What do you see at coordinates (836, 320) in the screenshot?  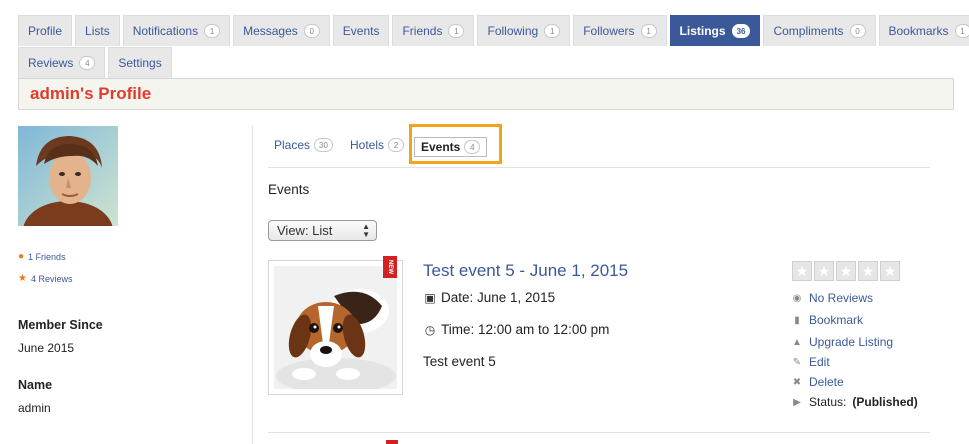 I see `bookmark-action-label: Bookmark` at bounding box center [836, 320].